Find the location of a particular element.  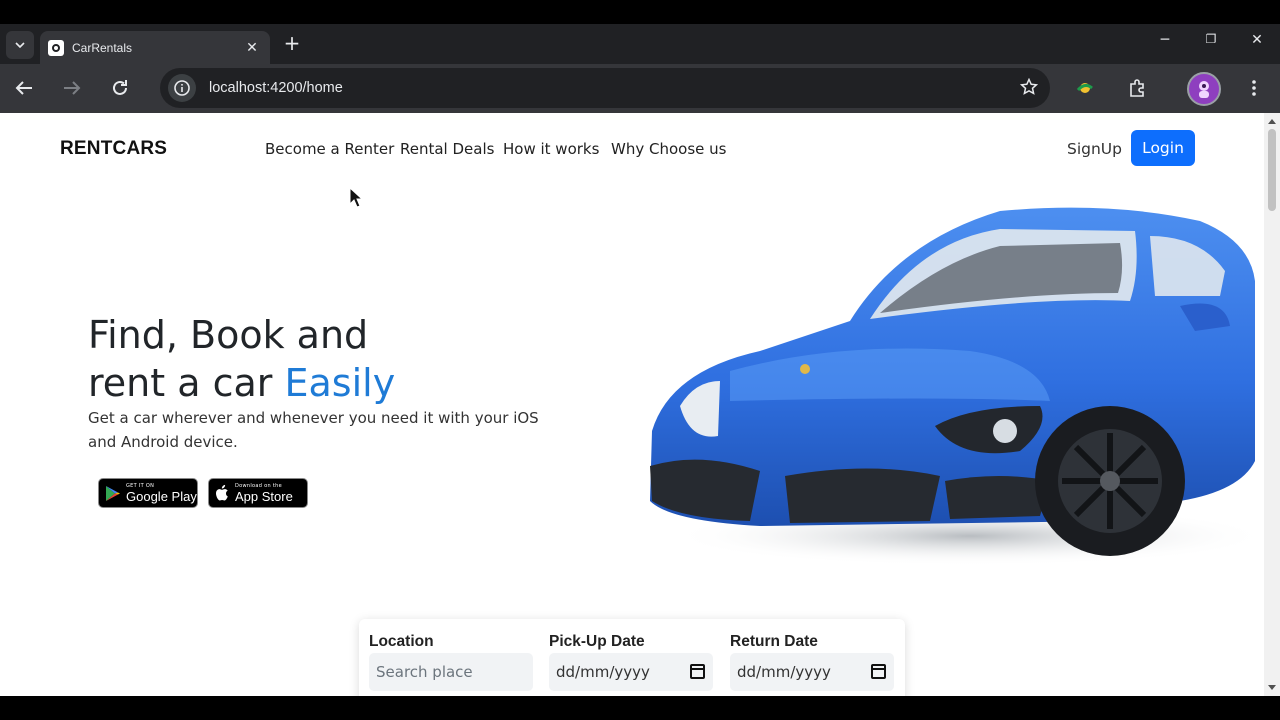

arrow-left-icon is located at coordinates (23, 88).